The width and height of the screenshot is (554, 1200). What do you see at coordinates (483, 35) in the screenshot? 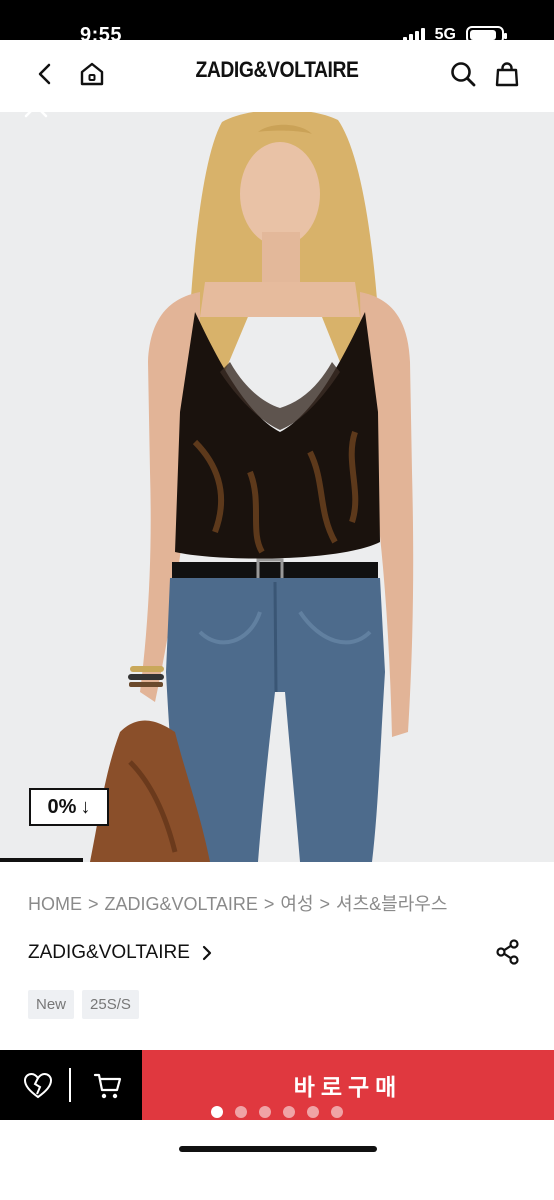
I see `battery-level` at bounding box center [483, 35].